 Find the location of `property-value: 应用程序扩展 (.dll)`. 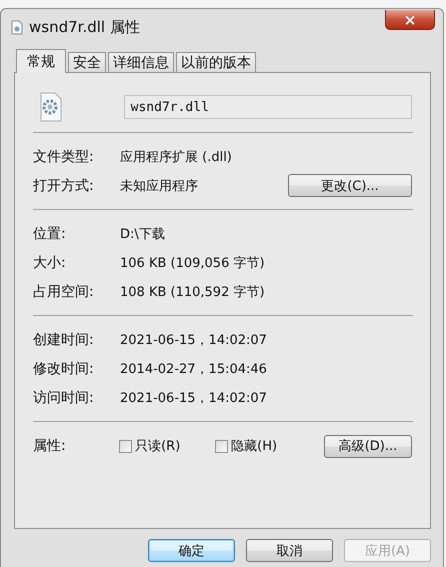

property-value: 应用程序扩展 (.dll) is located at coordinates (176, 157).